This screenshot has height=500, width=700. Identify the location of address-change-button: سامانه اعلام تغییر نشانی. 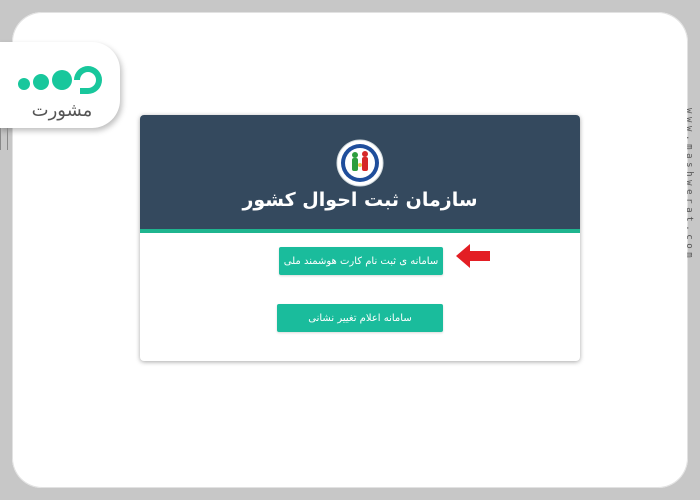
(360, 318).